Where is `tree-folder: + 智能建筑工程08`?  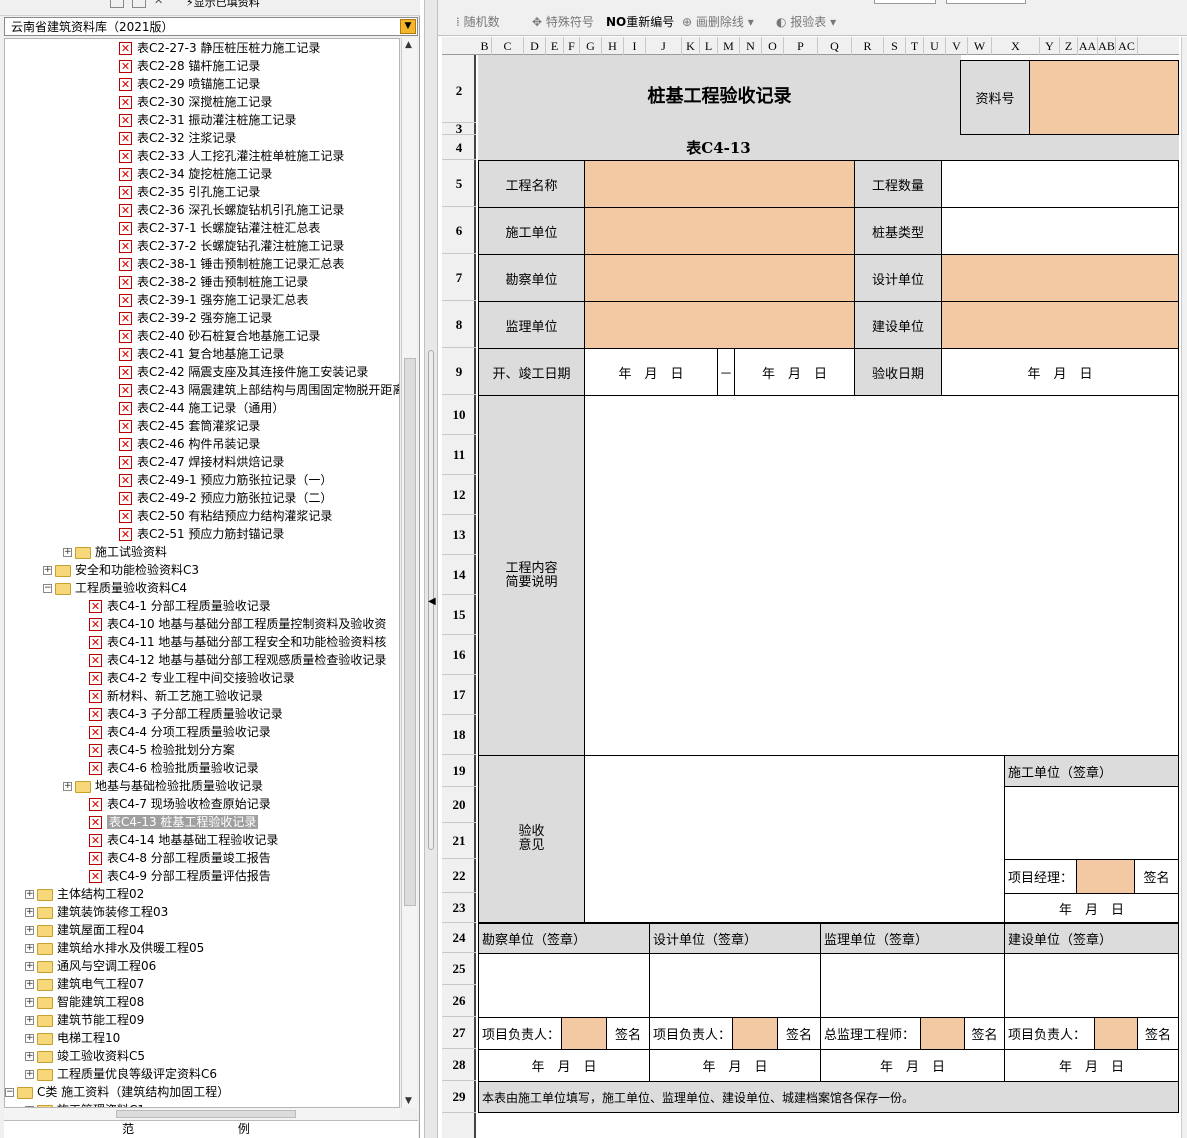 tree-folder: + 智能建筑工程08 is located at coordinates (84, 1002).